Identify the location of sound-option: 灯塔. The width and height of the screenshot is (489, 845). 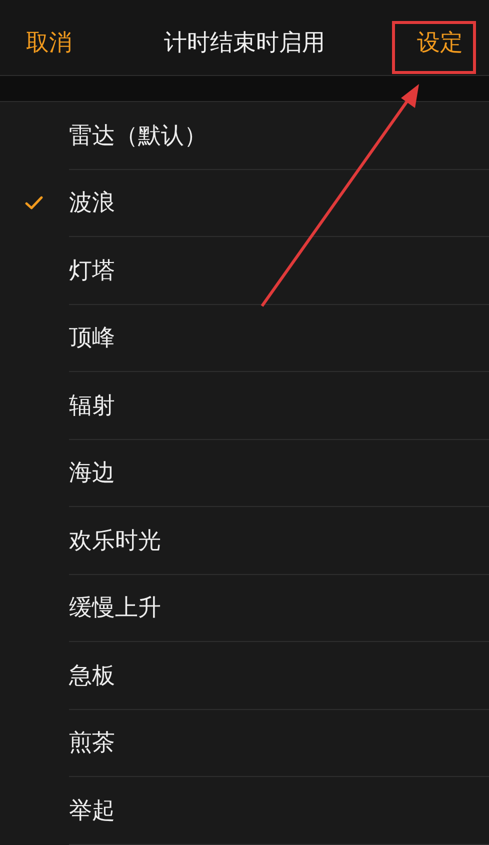
(244, 270).